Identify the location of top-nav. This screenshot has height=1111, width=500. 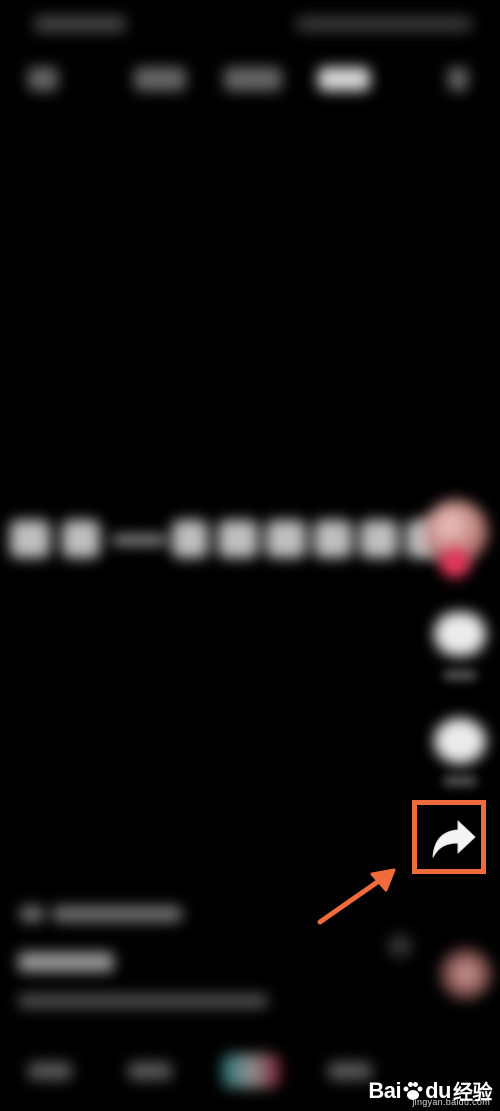
(250, 80).